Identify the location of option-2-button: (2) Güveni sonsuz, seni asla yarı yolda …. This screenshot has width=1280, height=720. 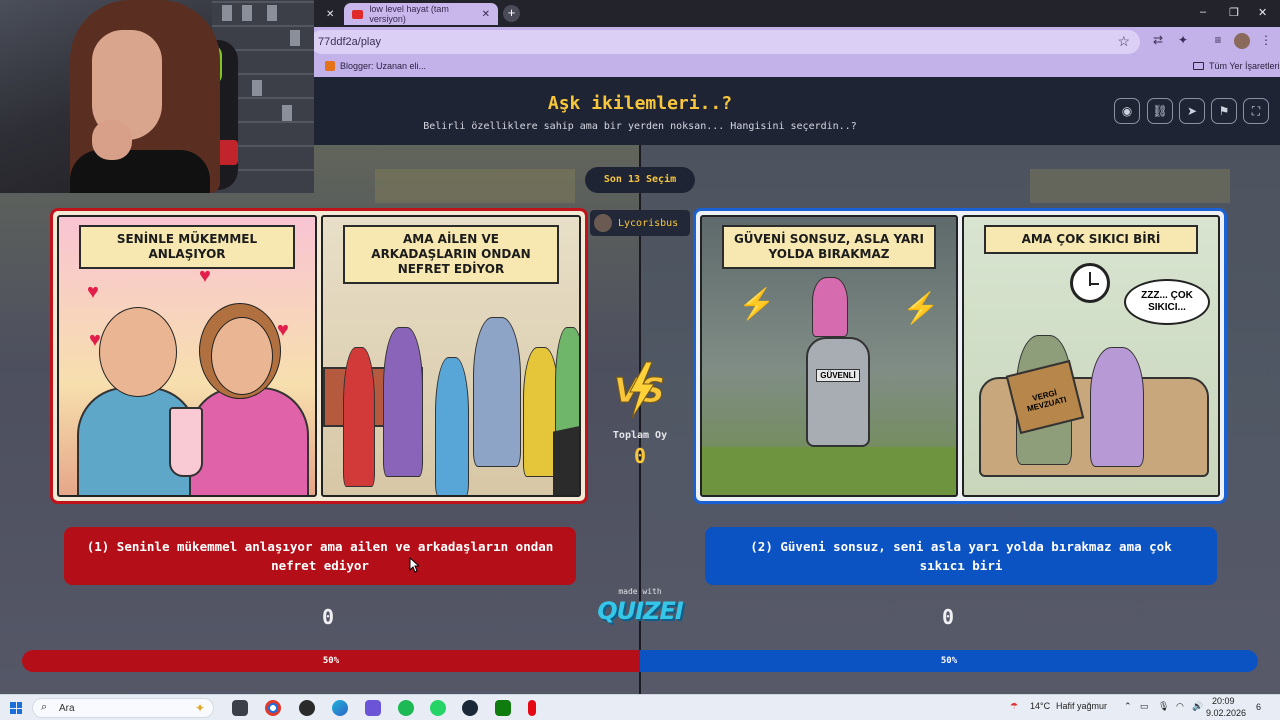
(961, 556).